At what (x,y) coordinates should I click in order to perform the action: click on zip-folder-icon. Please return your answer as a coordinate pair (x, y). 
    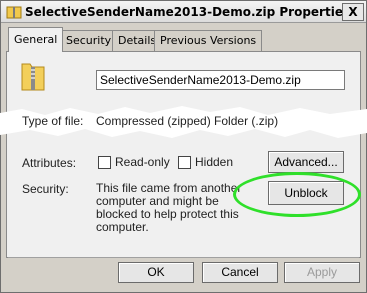
    Looking at the image, I should click on (33, 77).